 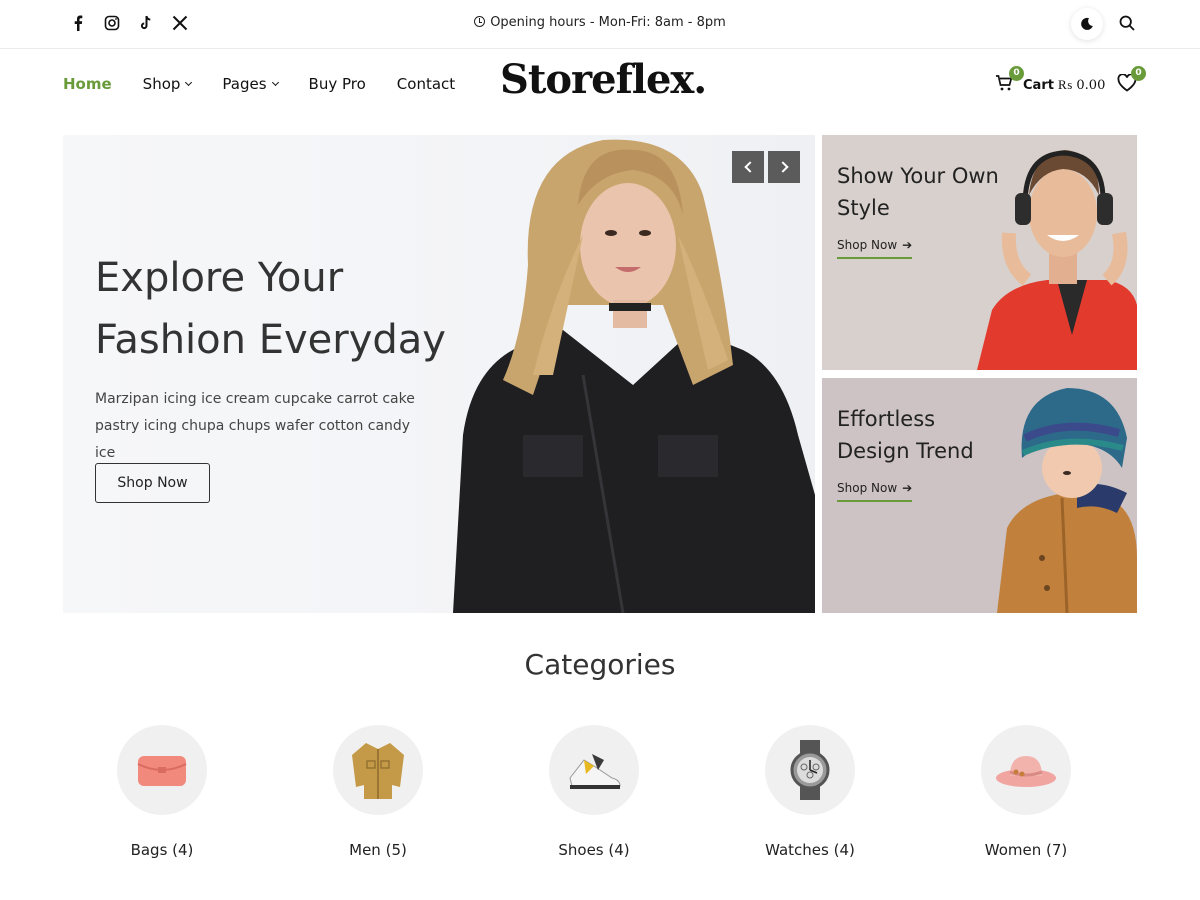 I want to click on main-nav: Home Shop Pages Buy Pro Contact, so click(x=274, y=84).